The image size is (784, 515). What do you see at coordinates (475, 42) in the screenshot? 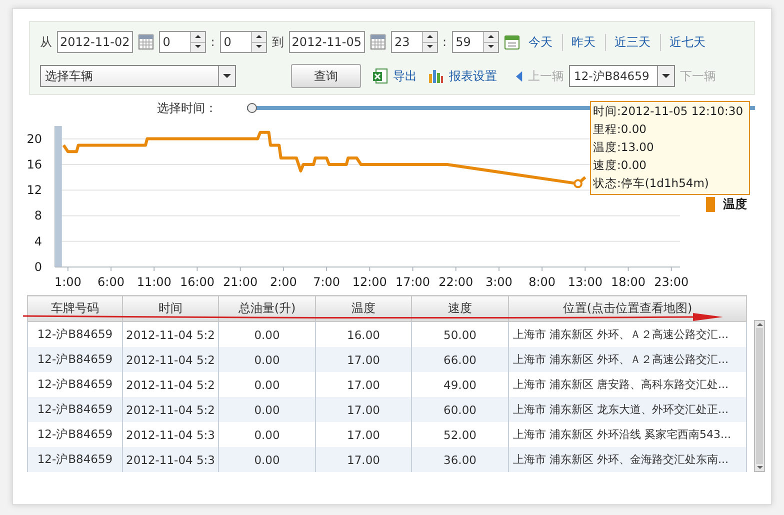
I see `minute-spinbox: 59` at bounding box center [475, 42].